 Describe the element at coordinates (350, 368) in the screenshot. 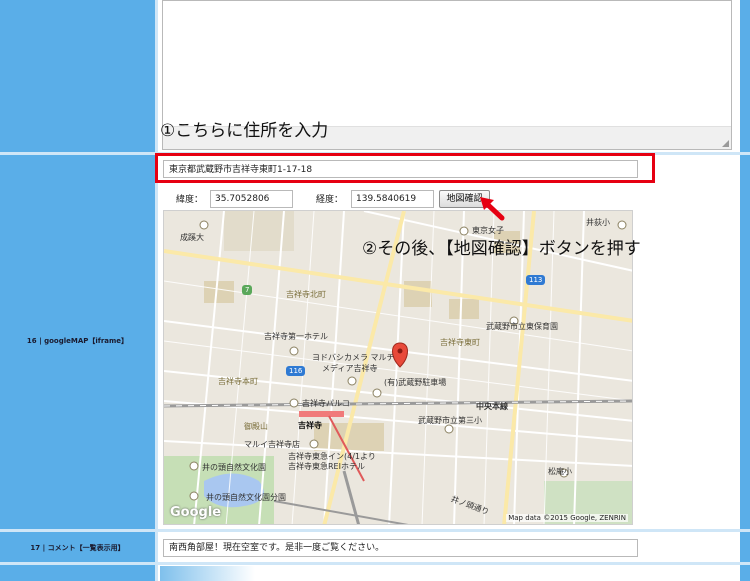

I see `map-label: メディア吉祥寺` at that location.